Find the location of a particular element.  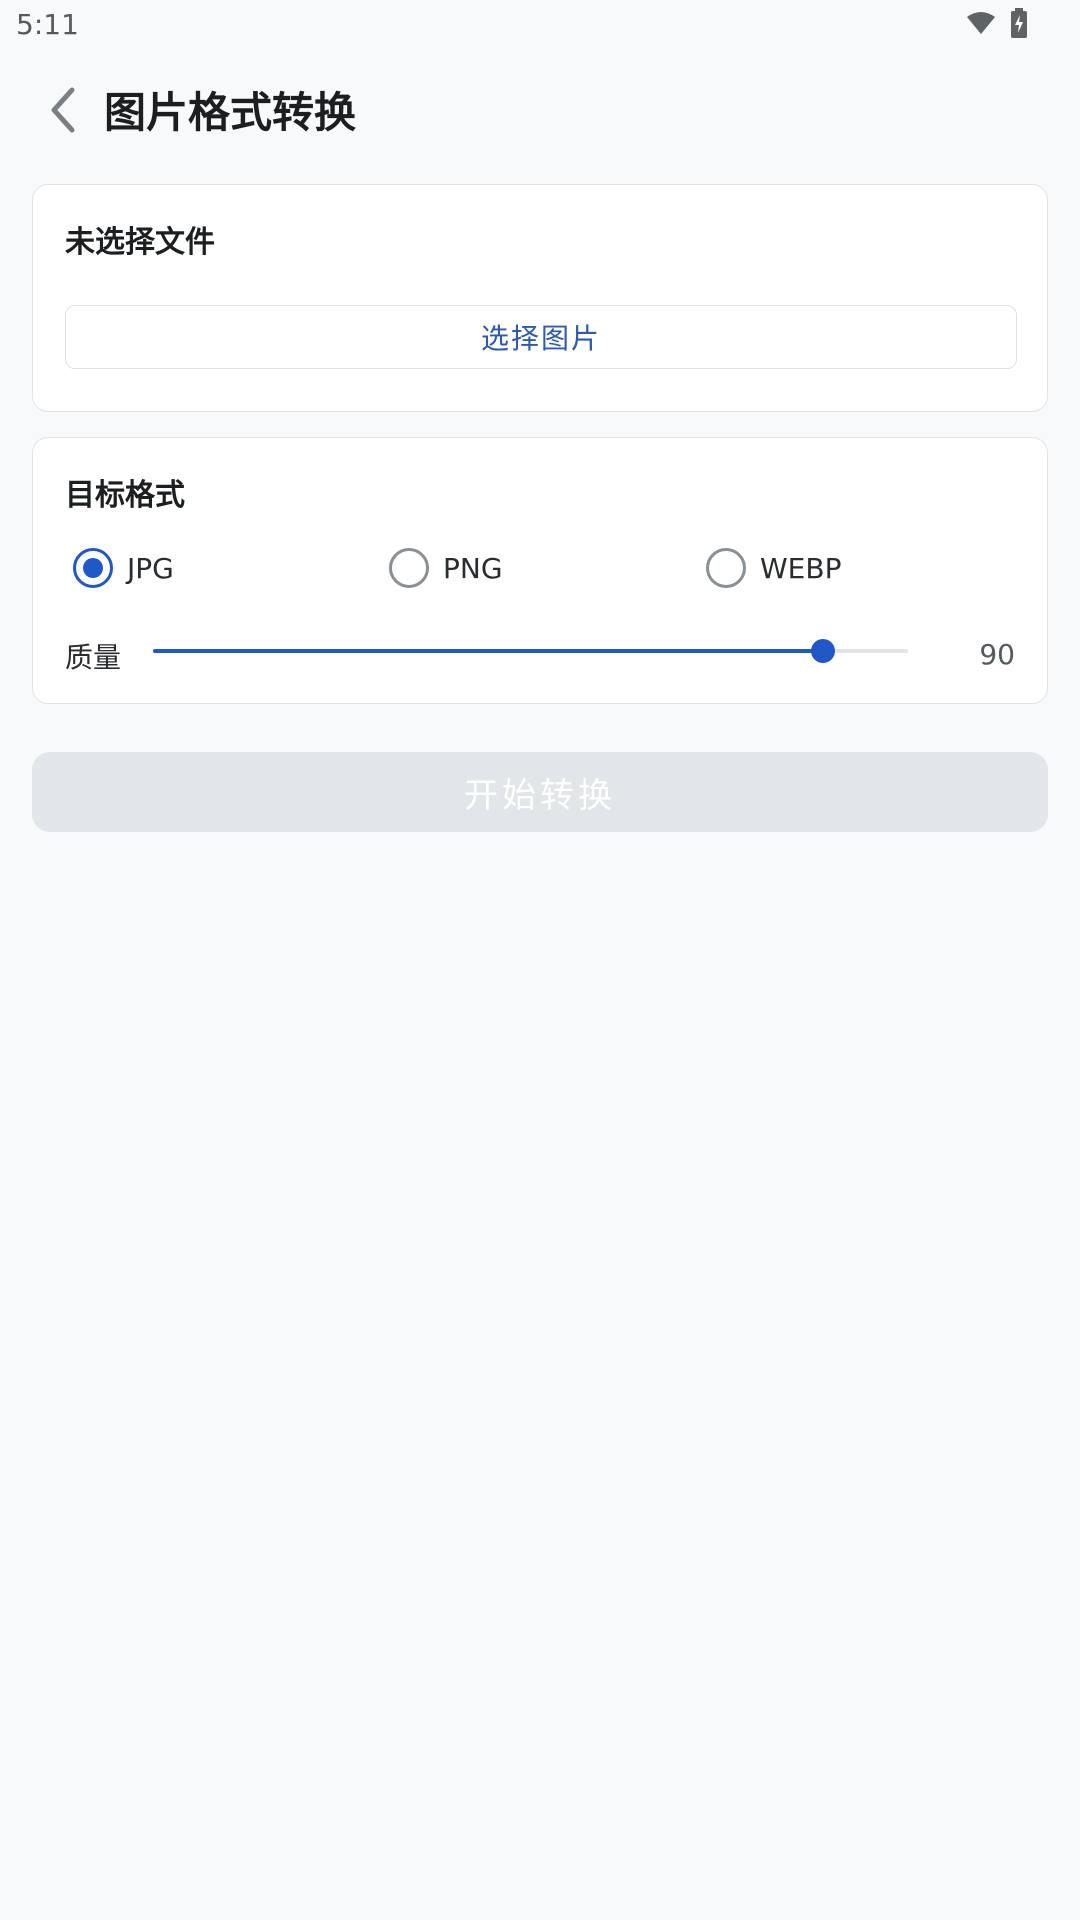

radio-checked-icon is located at coordinates (93, 568).